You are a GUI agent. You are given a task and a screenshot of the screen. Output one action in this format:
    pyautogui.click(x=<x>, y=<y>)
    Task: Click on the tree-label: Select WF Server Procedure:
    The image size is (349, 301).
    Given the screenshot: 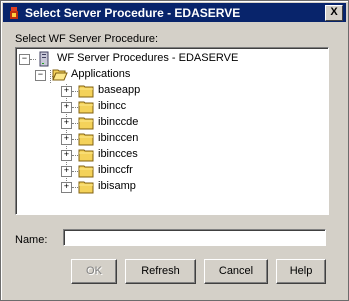 What is the action you would take?
    pyautogui.click(x=87, y=39)
    